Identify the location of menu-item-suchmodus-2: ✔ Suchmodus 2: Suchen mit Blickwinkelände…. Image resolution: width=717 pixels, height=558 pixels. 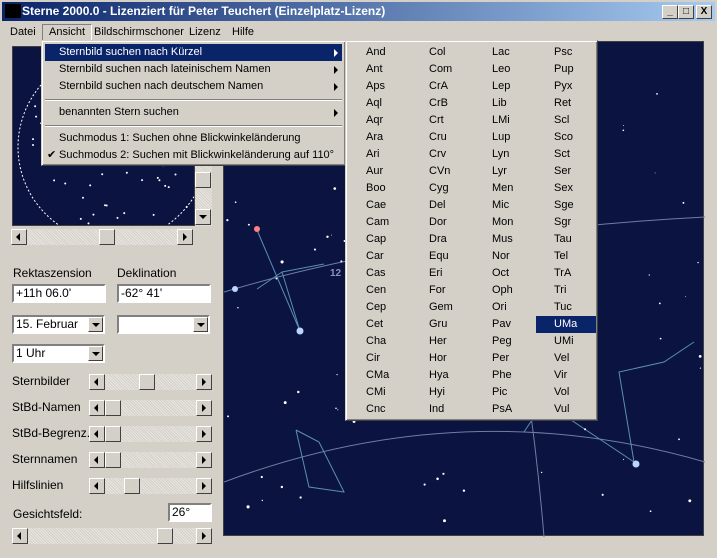
(193, 155).